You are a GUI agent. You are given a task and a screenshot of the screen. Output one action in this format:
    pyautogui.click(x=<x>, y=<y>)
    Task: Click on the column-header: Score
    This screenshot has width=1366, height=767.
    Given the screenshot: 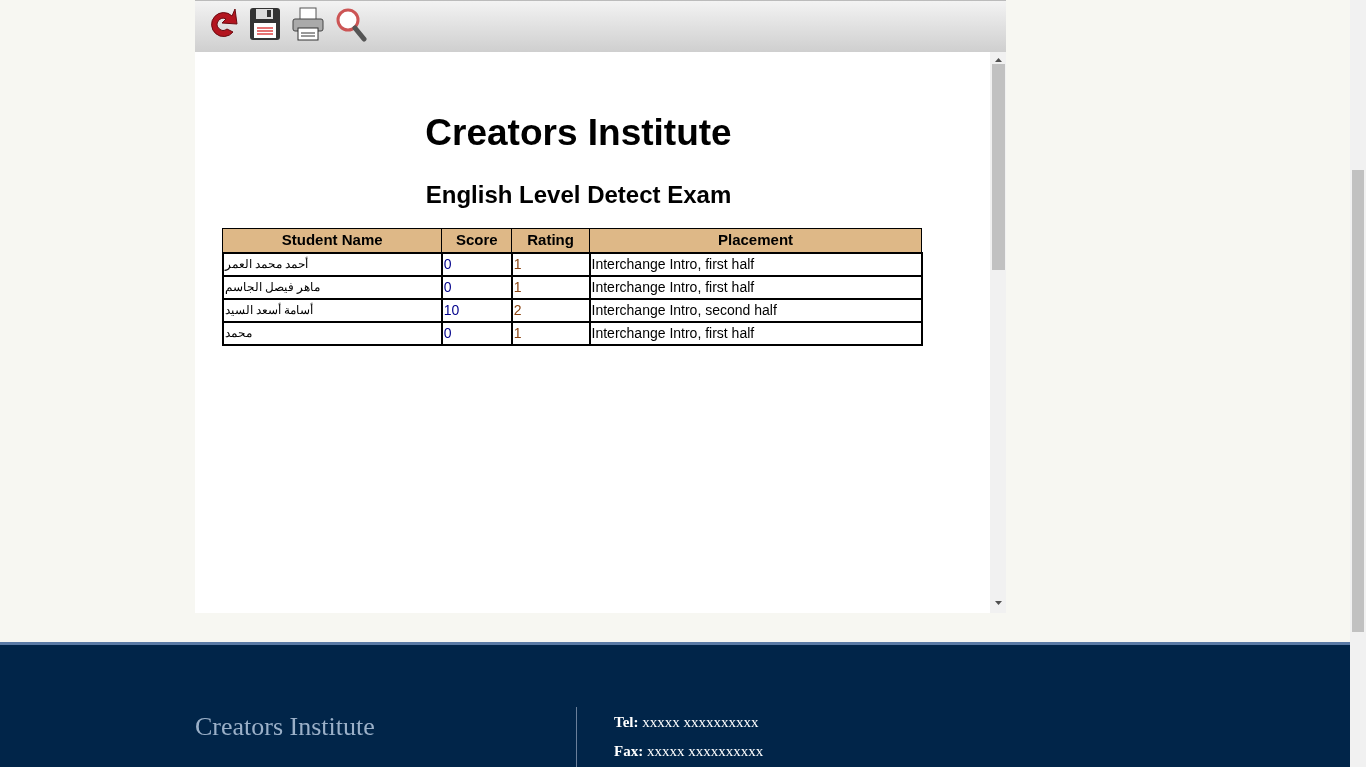 What is the action you would take?
    pyautogui.click(x=476, y=240)
    